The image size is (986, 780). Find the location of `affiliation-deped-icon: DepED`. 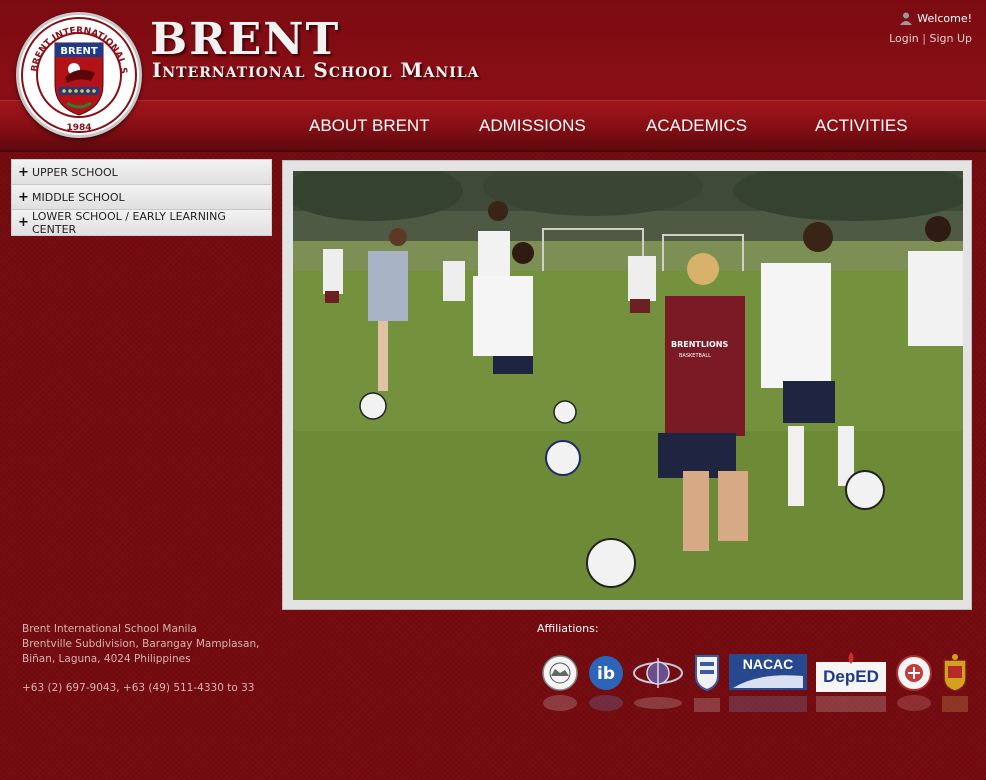

affiliation-deped-icon: DepED is located at coordinates (851, 674).